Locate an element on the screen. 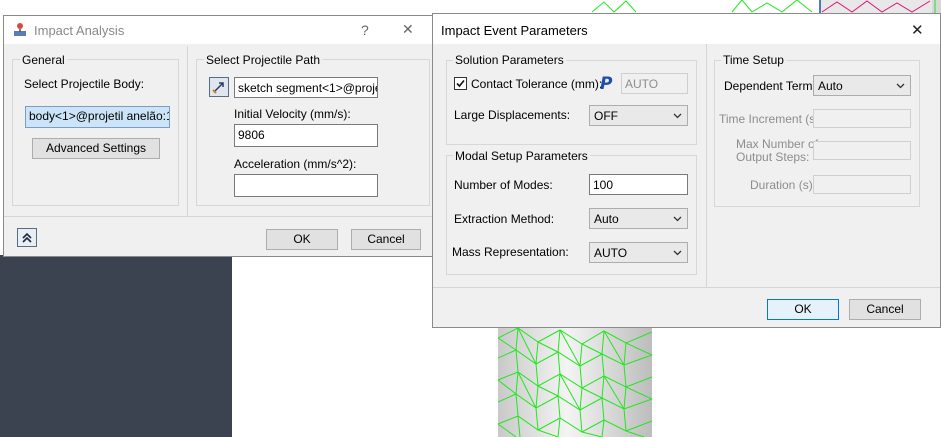  time-increment-input is located at coordinates (862, 118).